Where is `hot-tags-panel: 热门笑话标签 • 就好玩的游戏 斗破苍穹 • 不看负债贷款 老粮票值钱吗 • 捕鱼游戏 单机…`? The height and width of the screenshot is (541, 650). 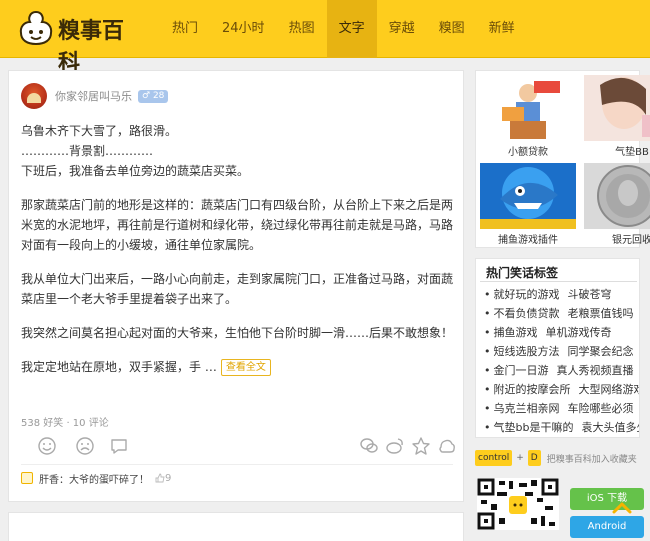 hot-tags-panel: 热门笑话标签 • 就好玩的游戏 斗破苍穹 • 不看负债贷款 老粮票值钱吗 • 捕鱼游戏 单机… is located at coordinates (557, 348).